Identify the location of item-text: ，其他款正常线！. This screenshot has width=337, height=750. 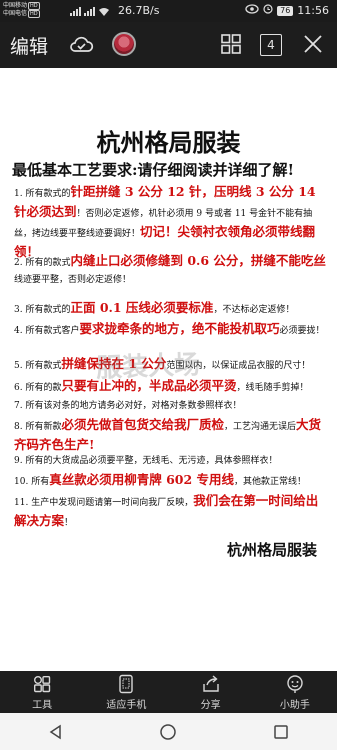
(270, 482).